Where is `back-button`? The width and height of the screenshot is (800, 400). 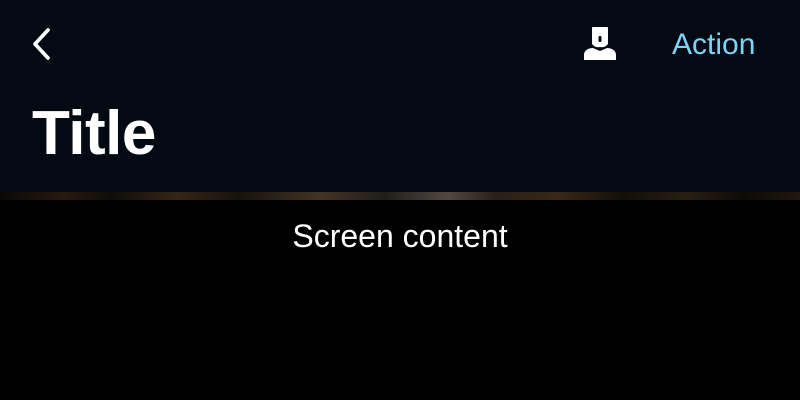
back-button is located at coordinates (42, 44).